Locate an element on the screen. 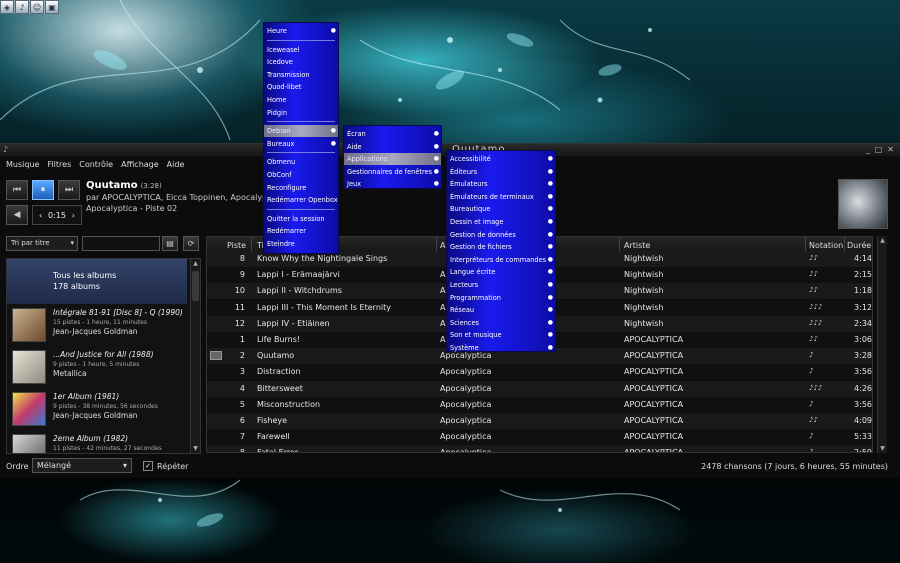  menu-musique: Musique is located at coordinates (22, 167).